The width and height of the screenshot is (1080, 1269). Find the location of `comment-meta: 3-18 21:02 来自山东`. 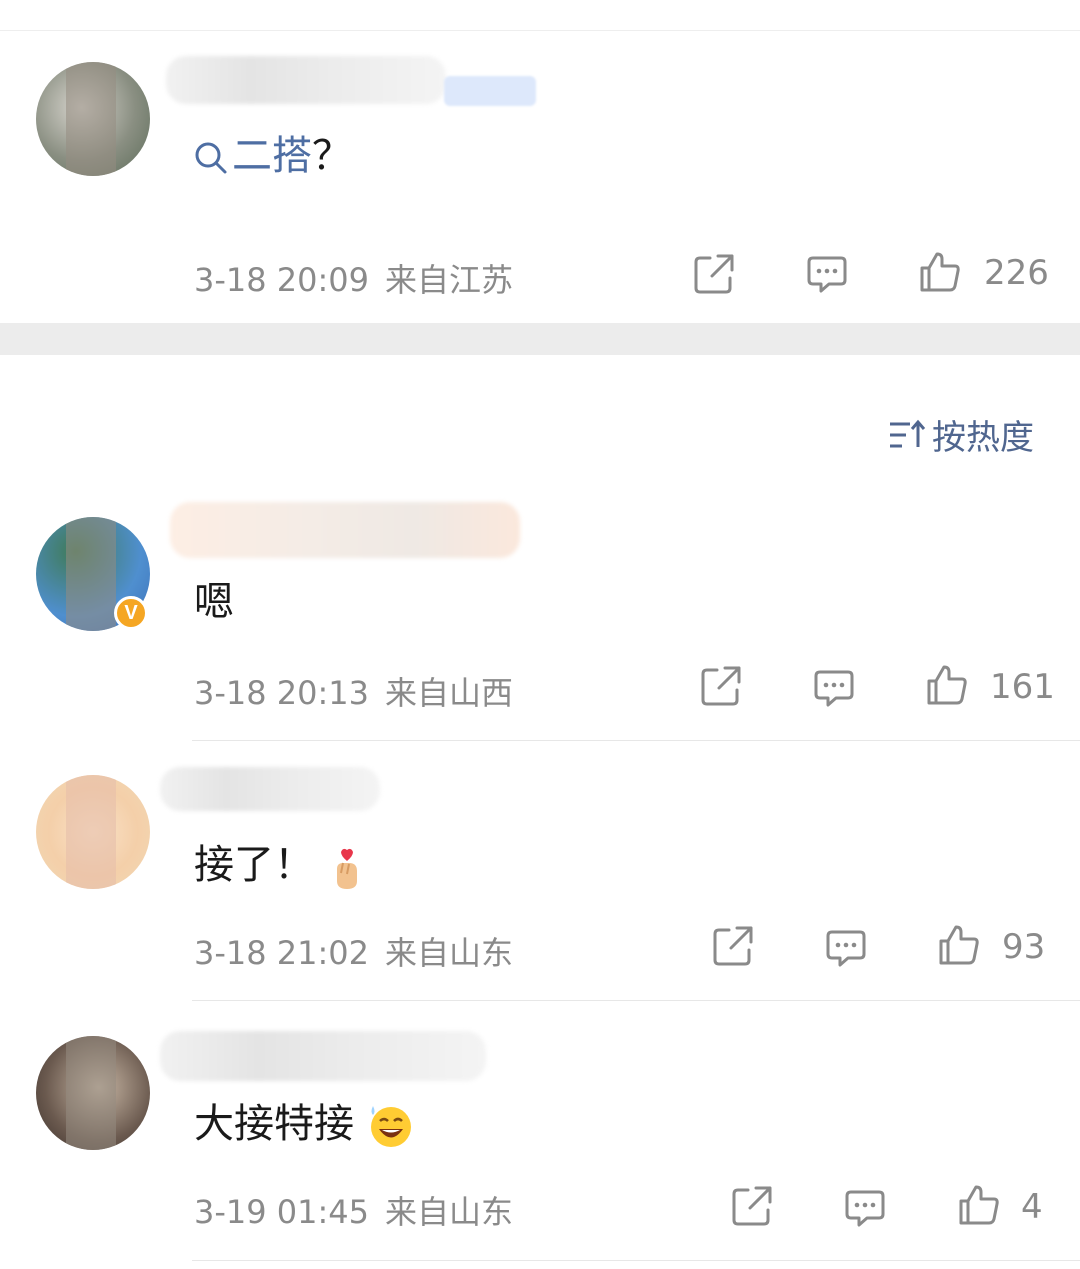

comment-meta: 3-18 21:02 来自山东 is located at coordinates (353, 951).